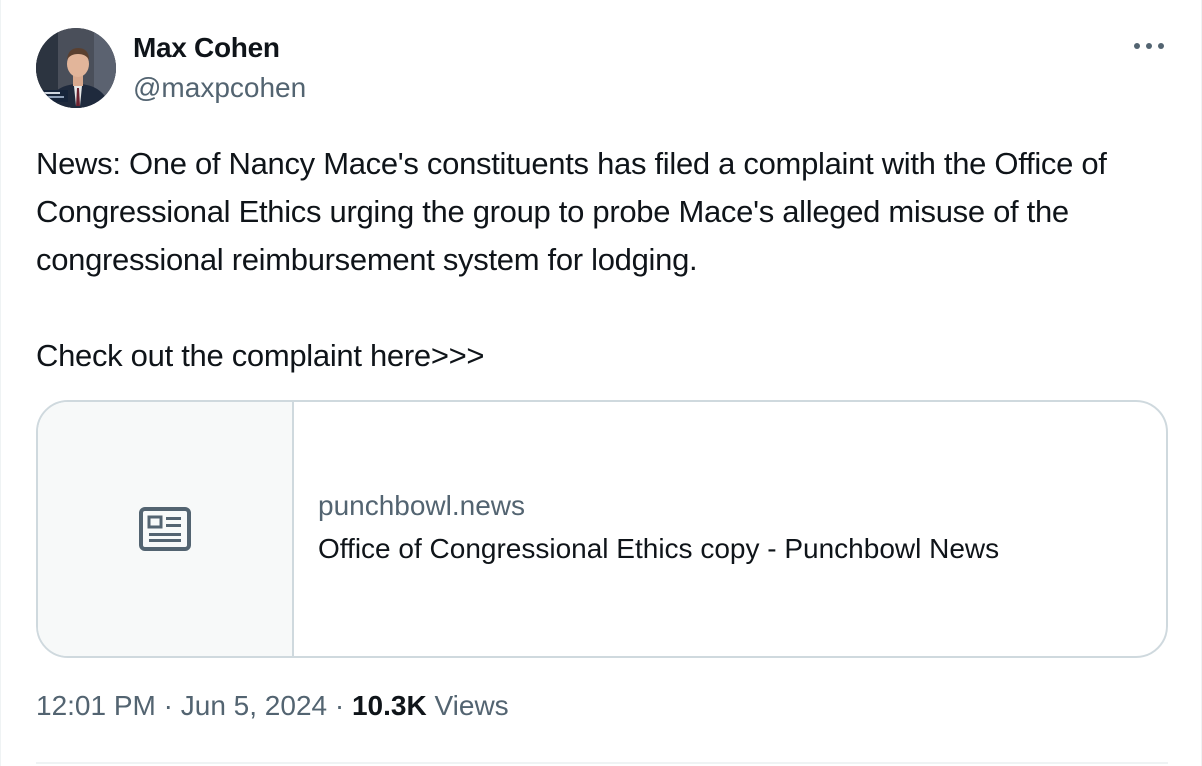 The width and height of the screenshot is (1202, 766). What do you see at coordinates (260, 355) in the screenshot?
I see `tweet-paragraph: Check out the complaint here>>>` at bounding box center [260, 355].